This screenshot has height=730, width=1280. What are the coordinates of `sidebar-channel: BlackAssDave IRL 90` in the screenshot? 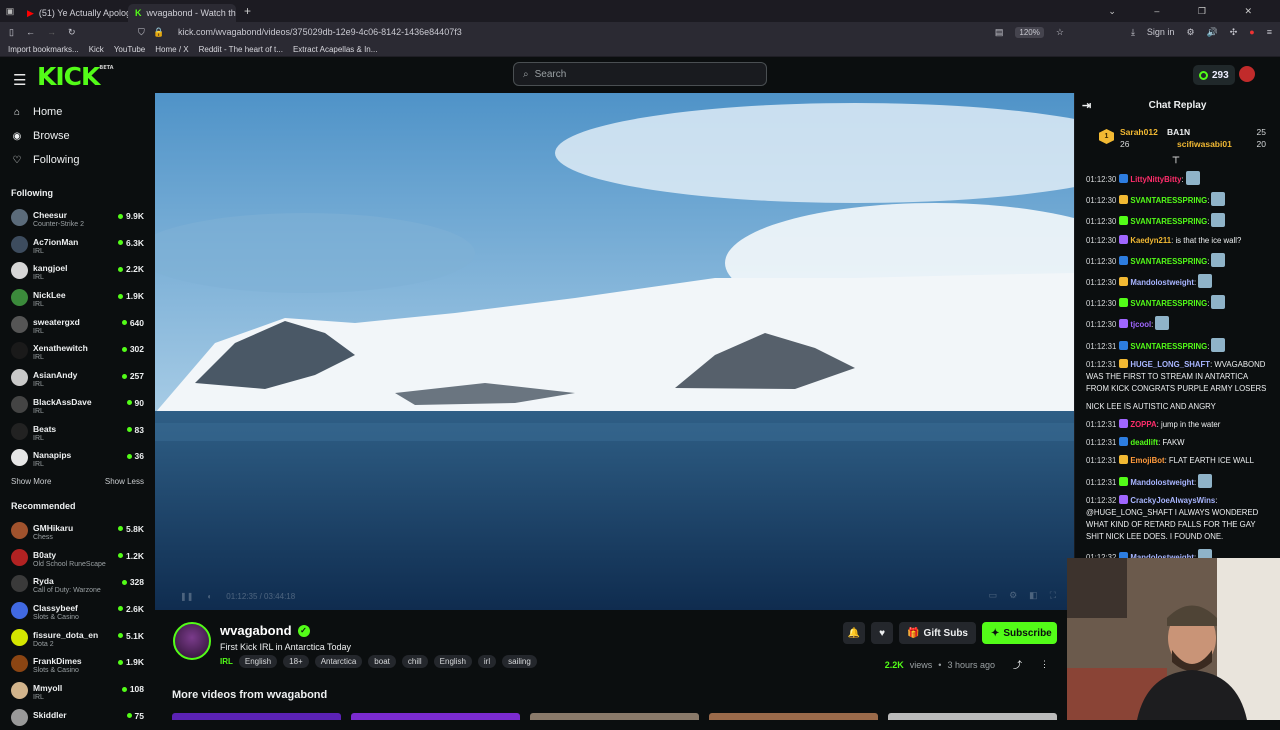 It's located at (77, 404).